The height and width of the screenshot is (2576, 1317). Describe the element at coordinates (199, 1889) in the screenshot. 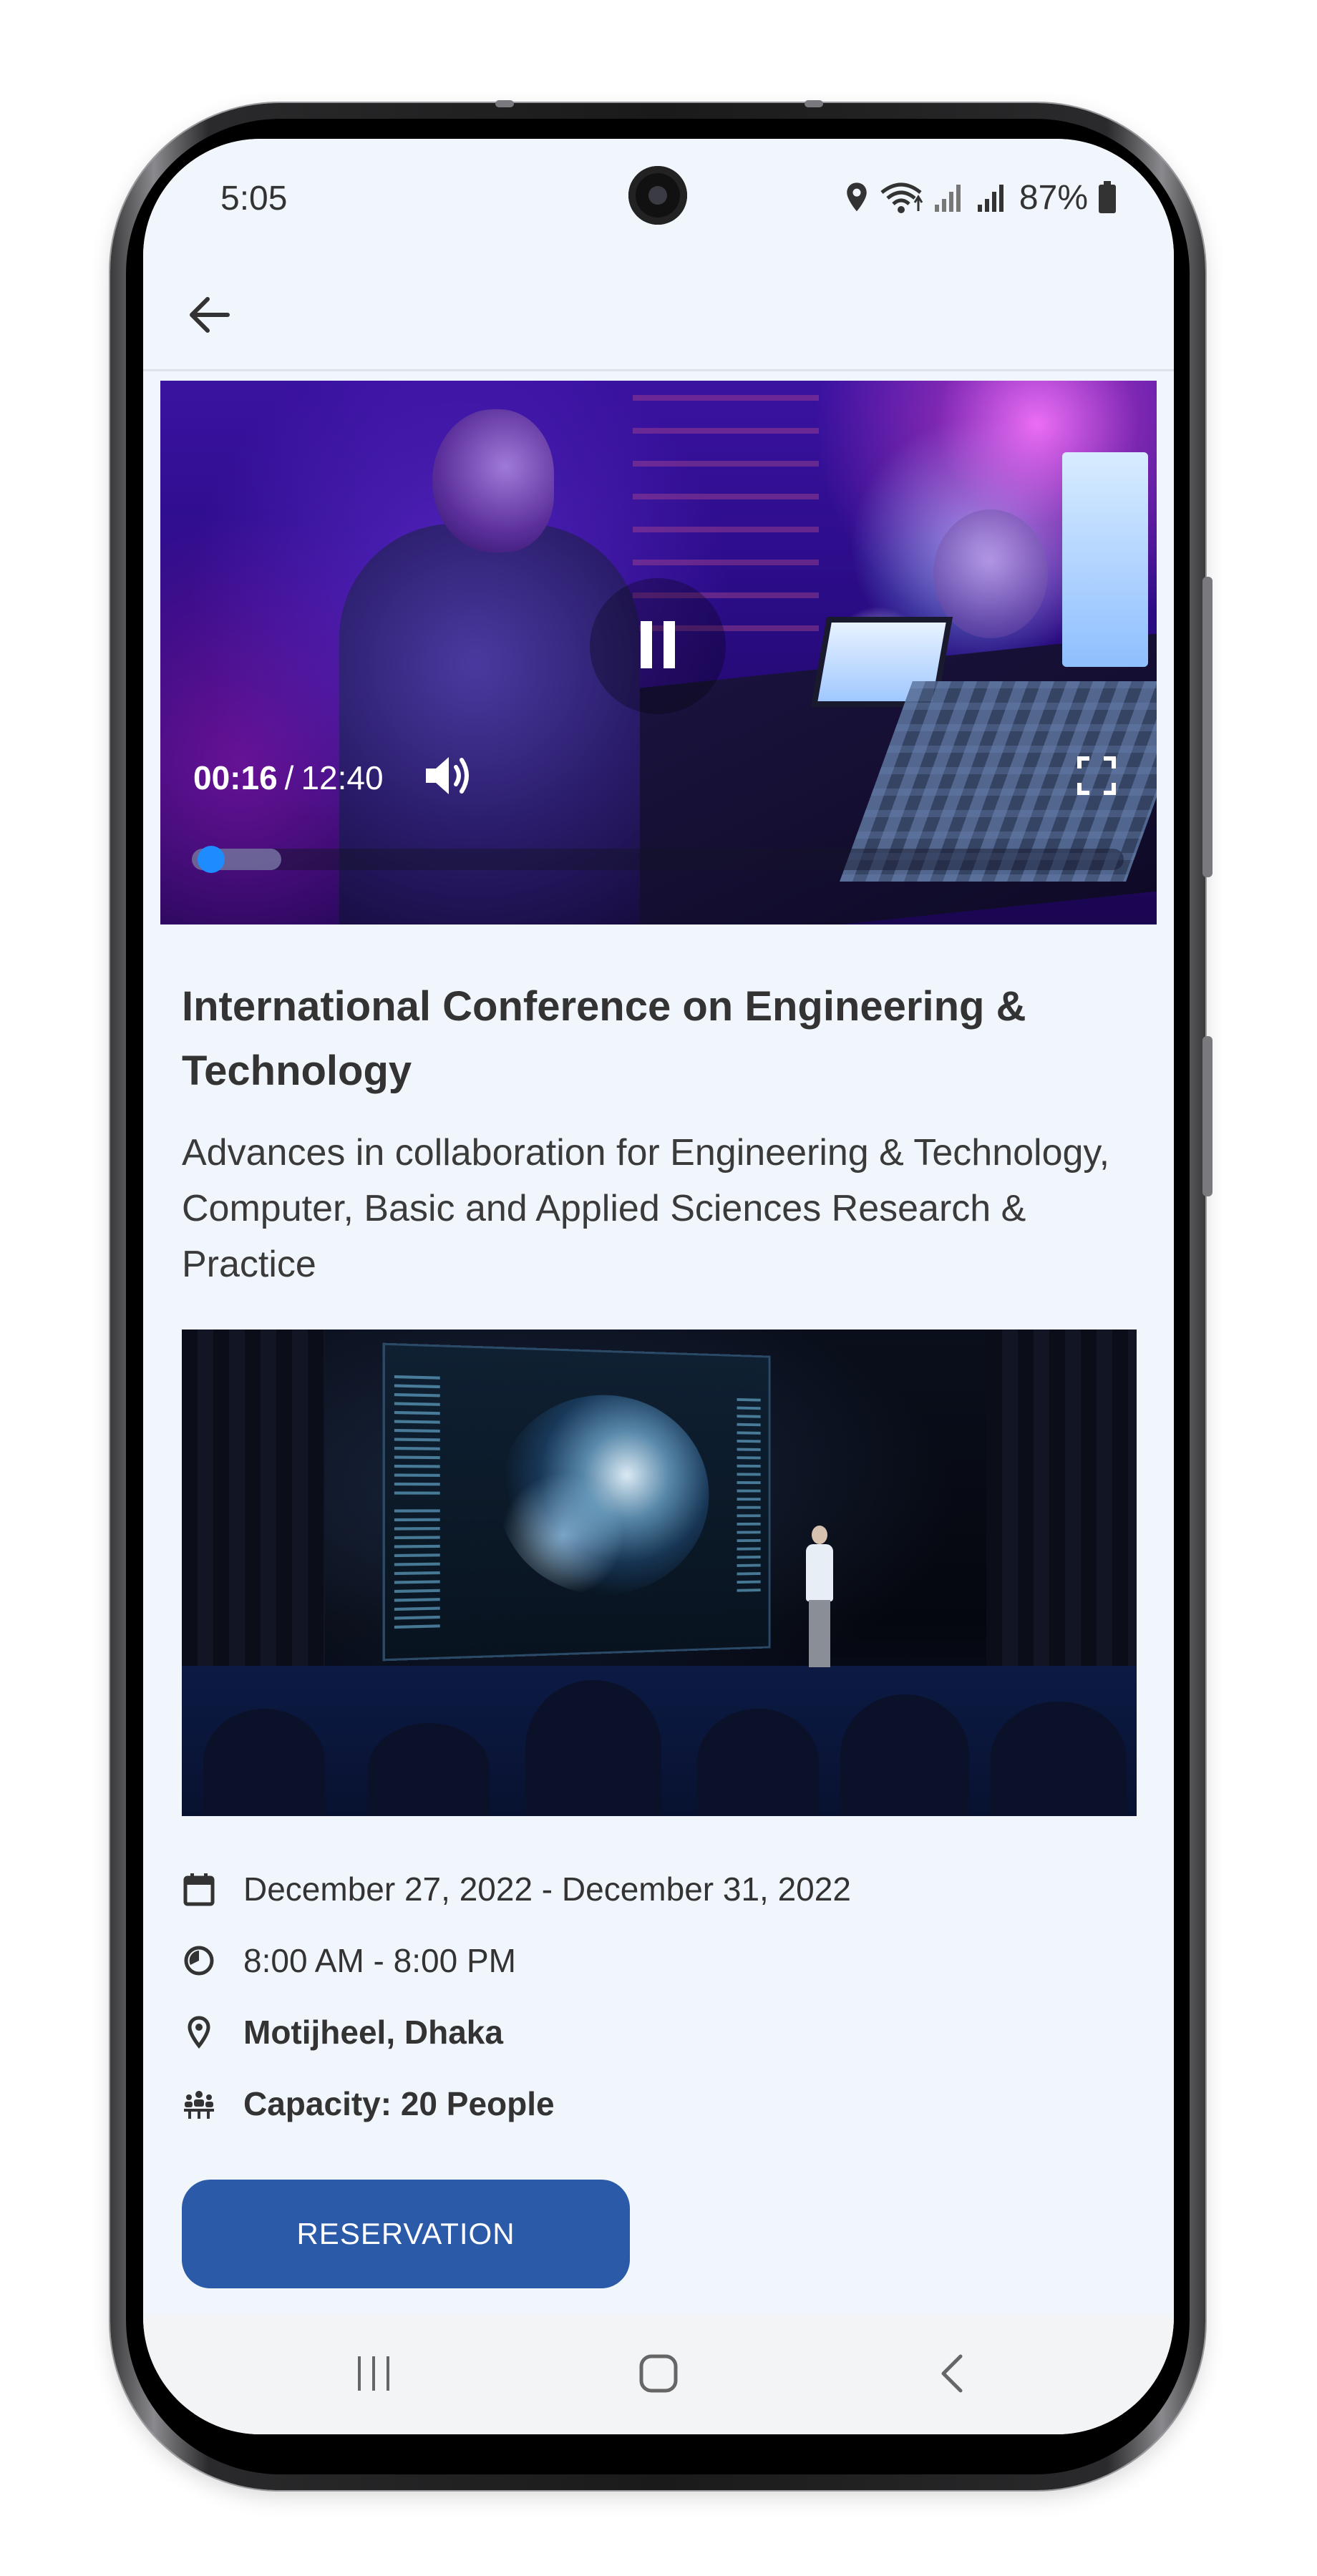

I see `calendar-icon` at that location.